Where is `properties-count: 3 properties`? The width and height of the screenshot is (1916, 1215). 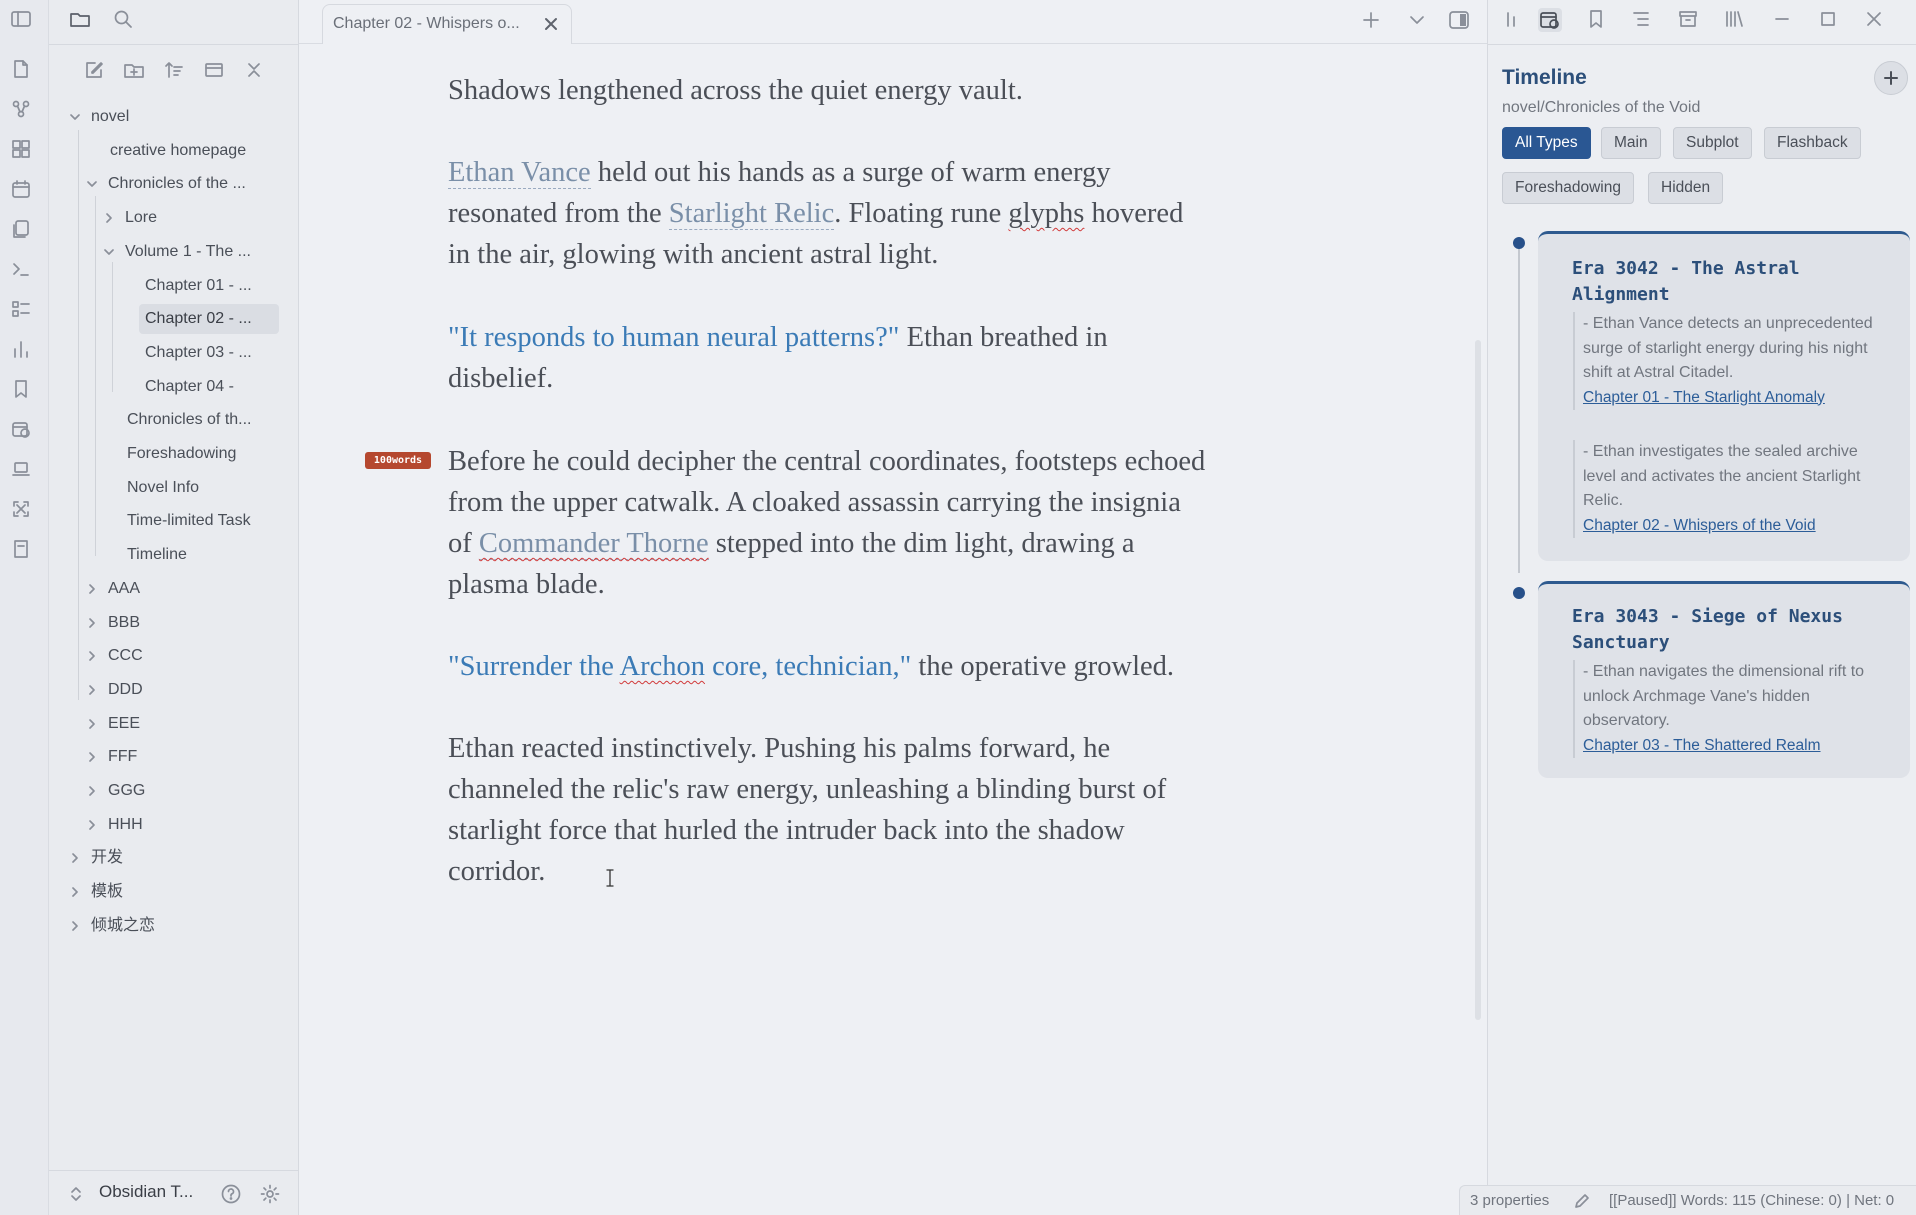 properties-count: 3 properties is located at coordinates (1509, 1200).